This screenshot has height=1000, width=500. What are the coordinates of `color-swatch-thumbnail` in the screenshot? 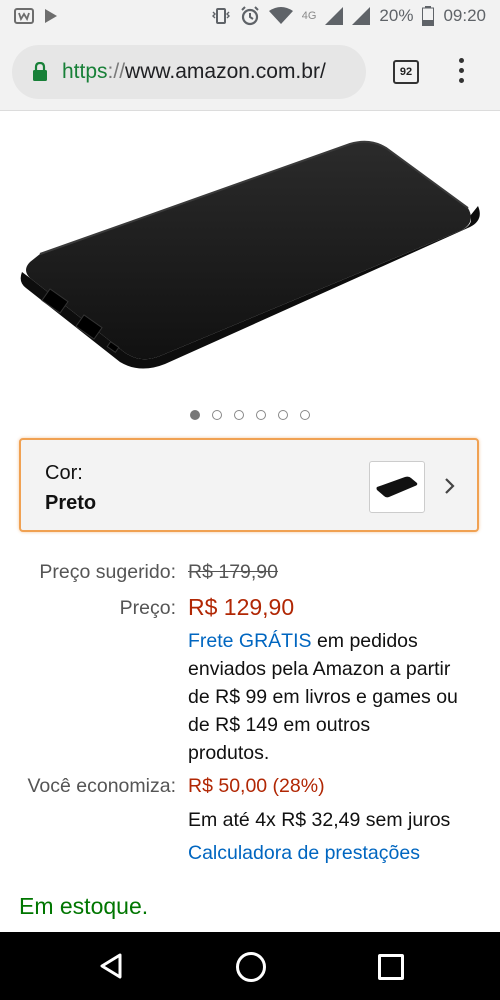 It's located at (397, 487).